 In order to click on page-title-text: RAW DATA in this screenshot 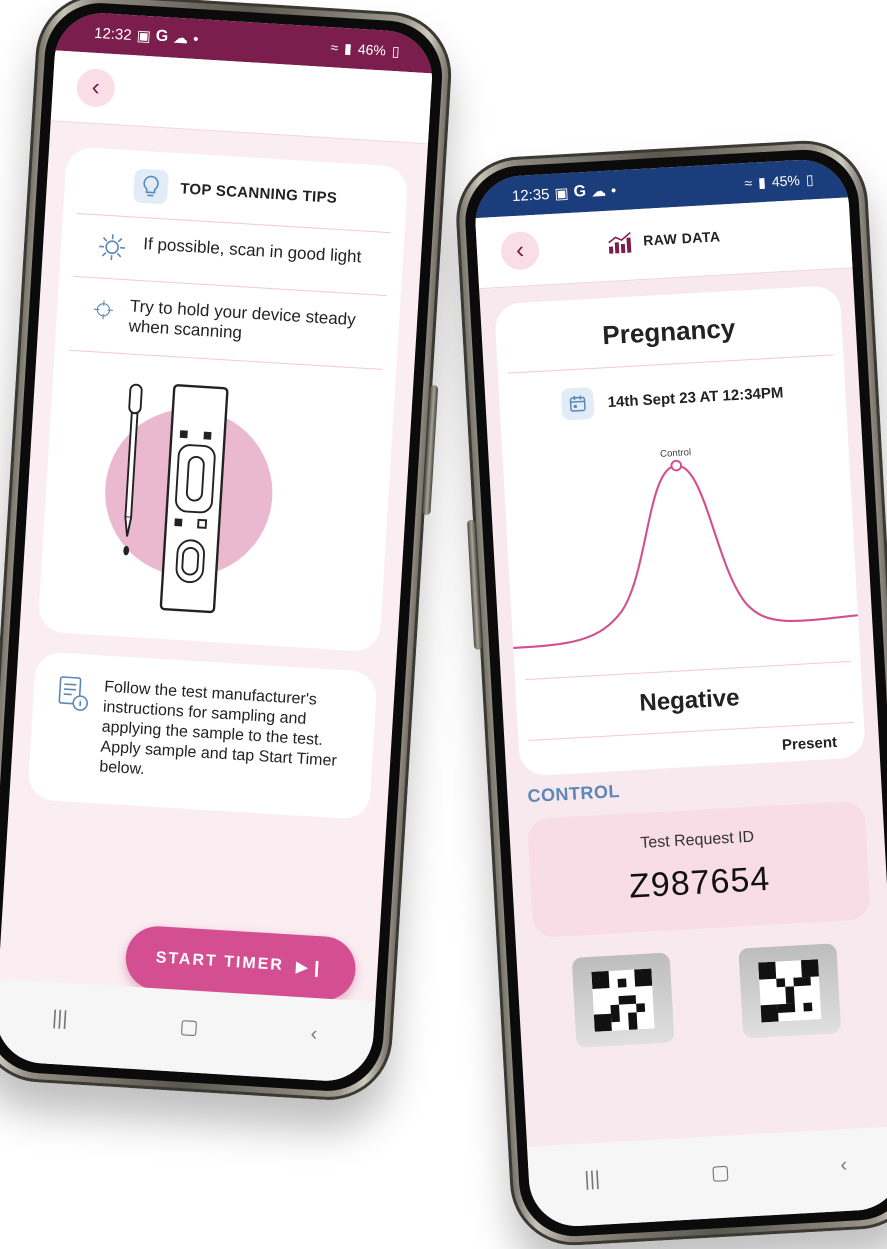, I will do `click(682, 238)`.